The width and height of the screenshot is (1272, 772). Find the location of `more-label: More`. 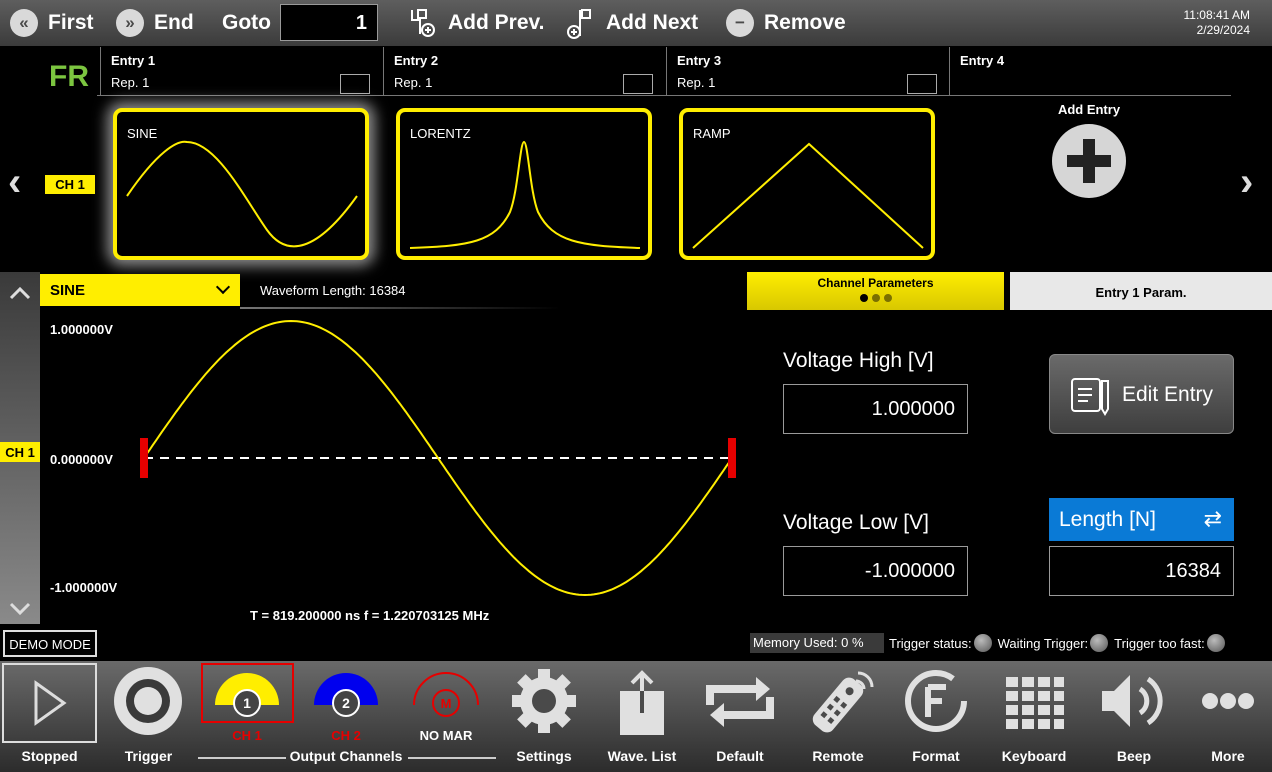

more-label: More is located at coordinates (1228, 756).